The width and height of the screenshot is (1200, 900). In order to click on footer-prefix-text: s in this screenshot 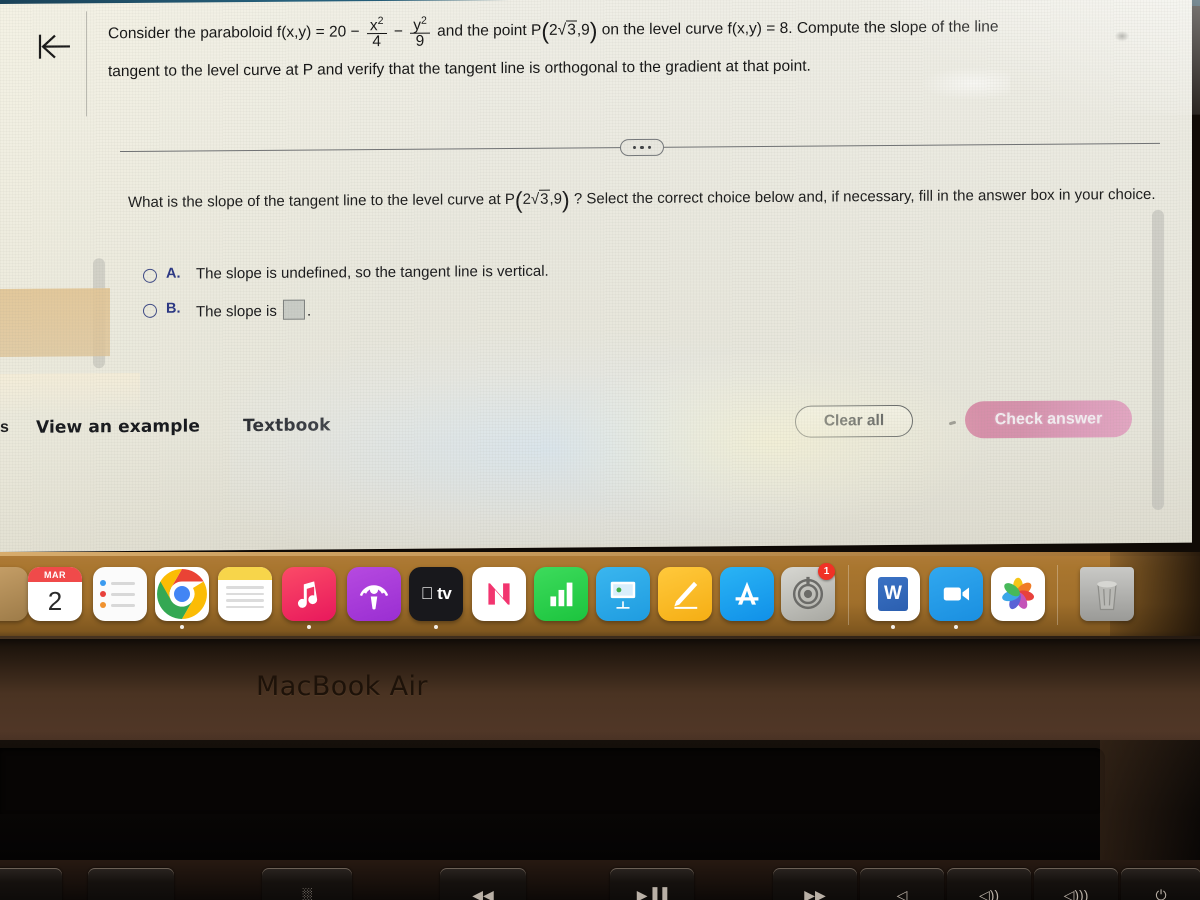, I will do `click(4, 427)`.